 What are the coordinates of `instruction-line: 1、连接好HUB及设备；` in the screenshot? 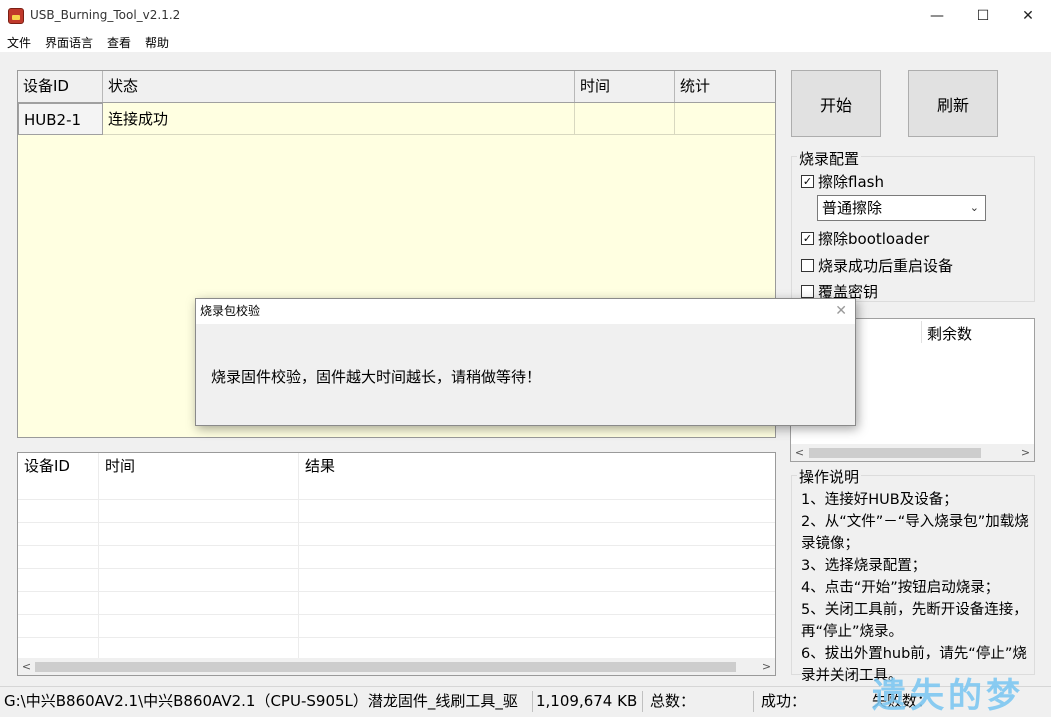 It's located at (879, 500).